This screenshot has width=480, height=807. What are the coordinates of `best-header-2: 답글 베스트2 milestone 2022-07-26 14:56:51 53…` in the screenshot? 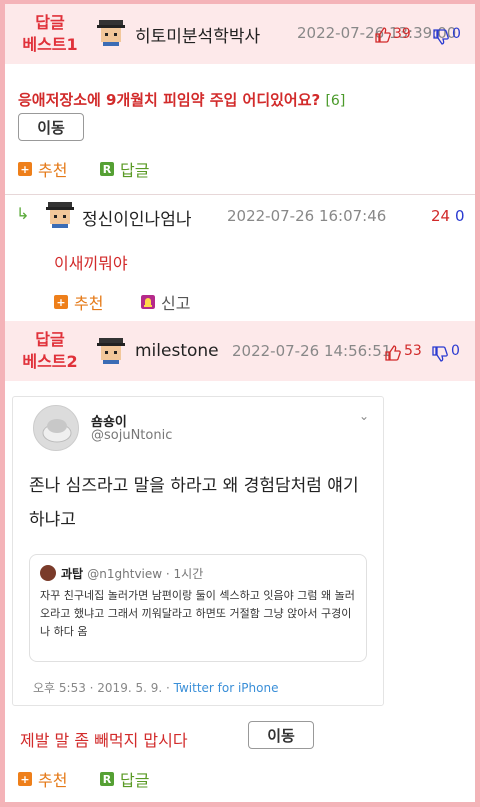 It's located at (240, 351).